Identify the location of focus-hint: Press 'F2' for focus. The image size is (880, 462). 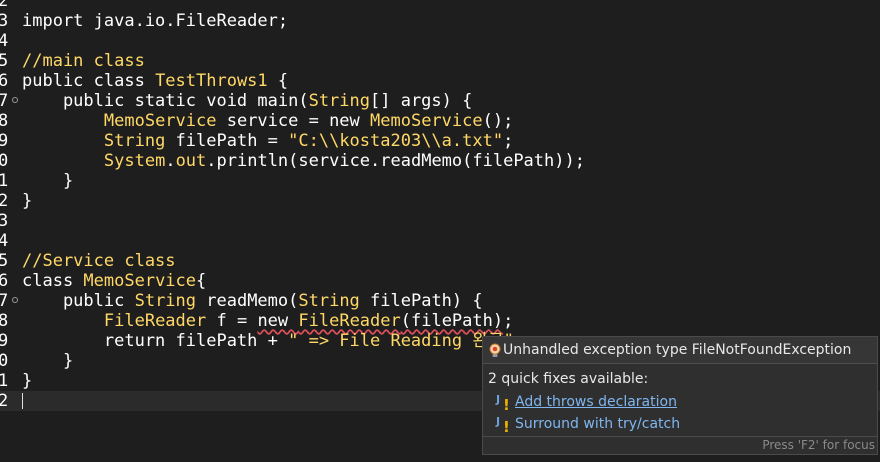
(818, 445).